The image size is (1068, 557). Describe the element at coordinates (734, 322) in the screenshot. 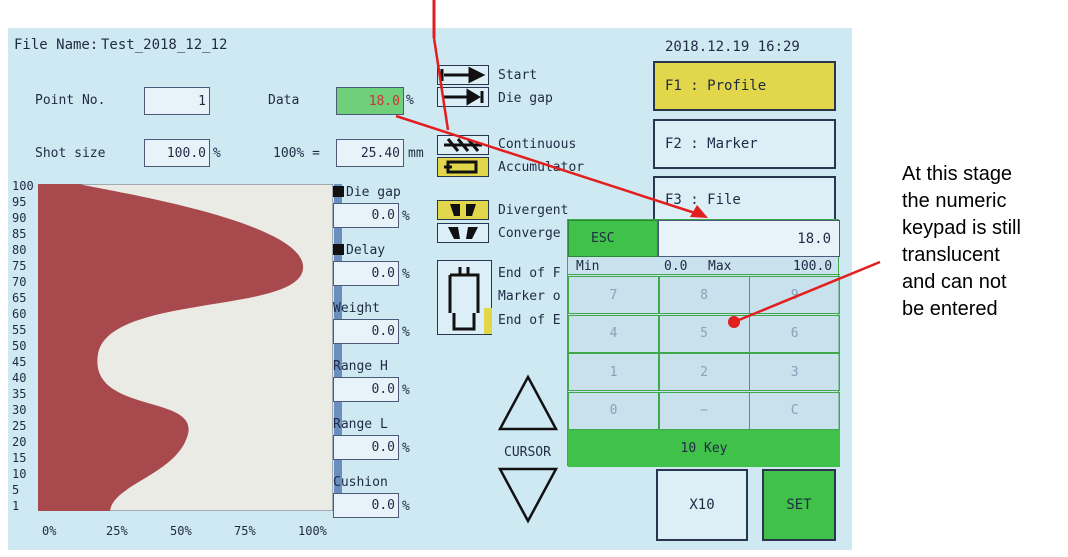

I see `callout-dot-icon` at that location.